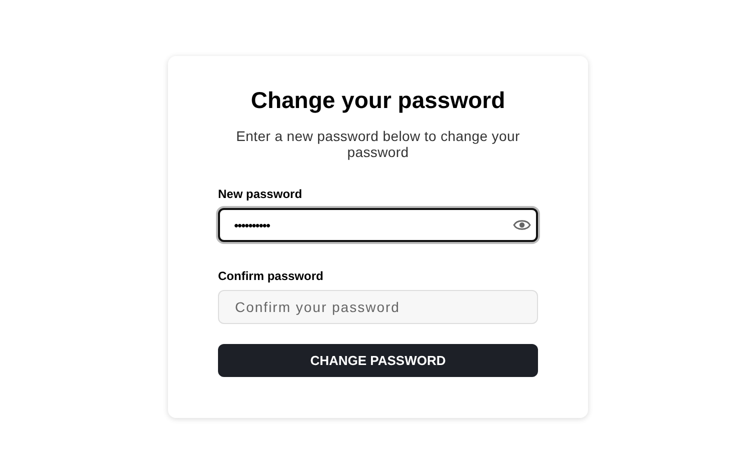  What do you see at coordinates (378, 307) in the screenshot?
I see `password-field: Confirm your password` at bounding box center [378, 307].